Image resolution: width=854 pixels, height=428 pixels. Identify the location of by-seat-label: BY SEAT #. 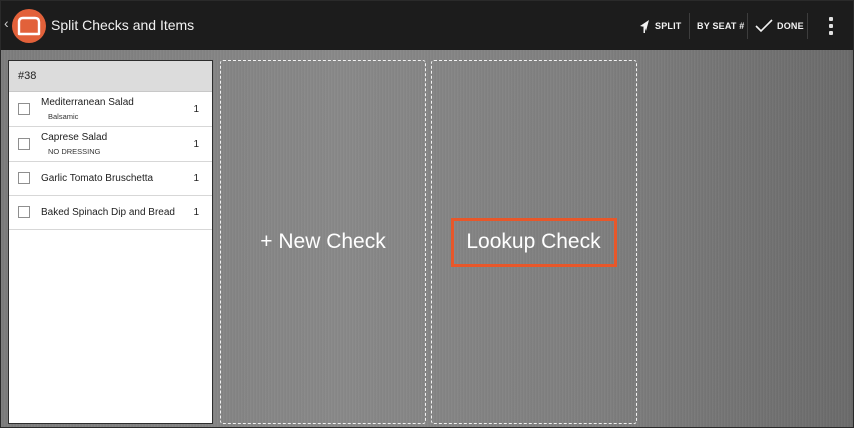
(721, 25).